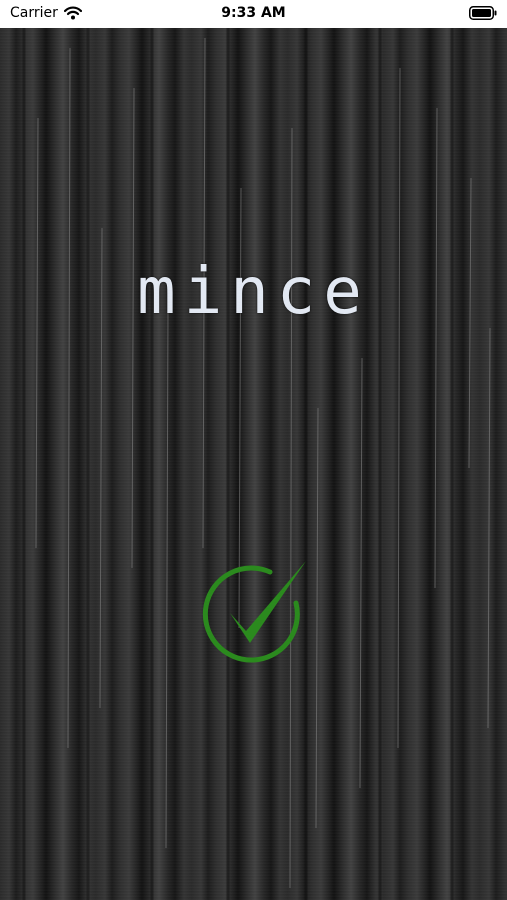 Image resolution: width=507 pixels, height=900 pixels. I want to click on status-bar: Carrier 9:33 AM, so click(253, 14).